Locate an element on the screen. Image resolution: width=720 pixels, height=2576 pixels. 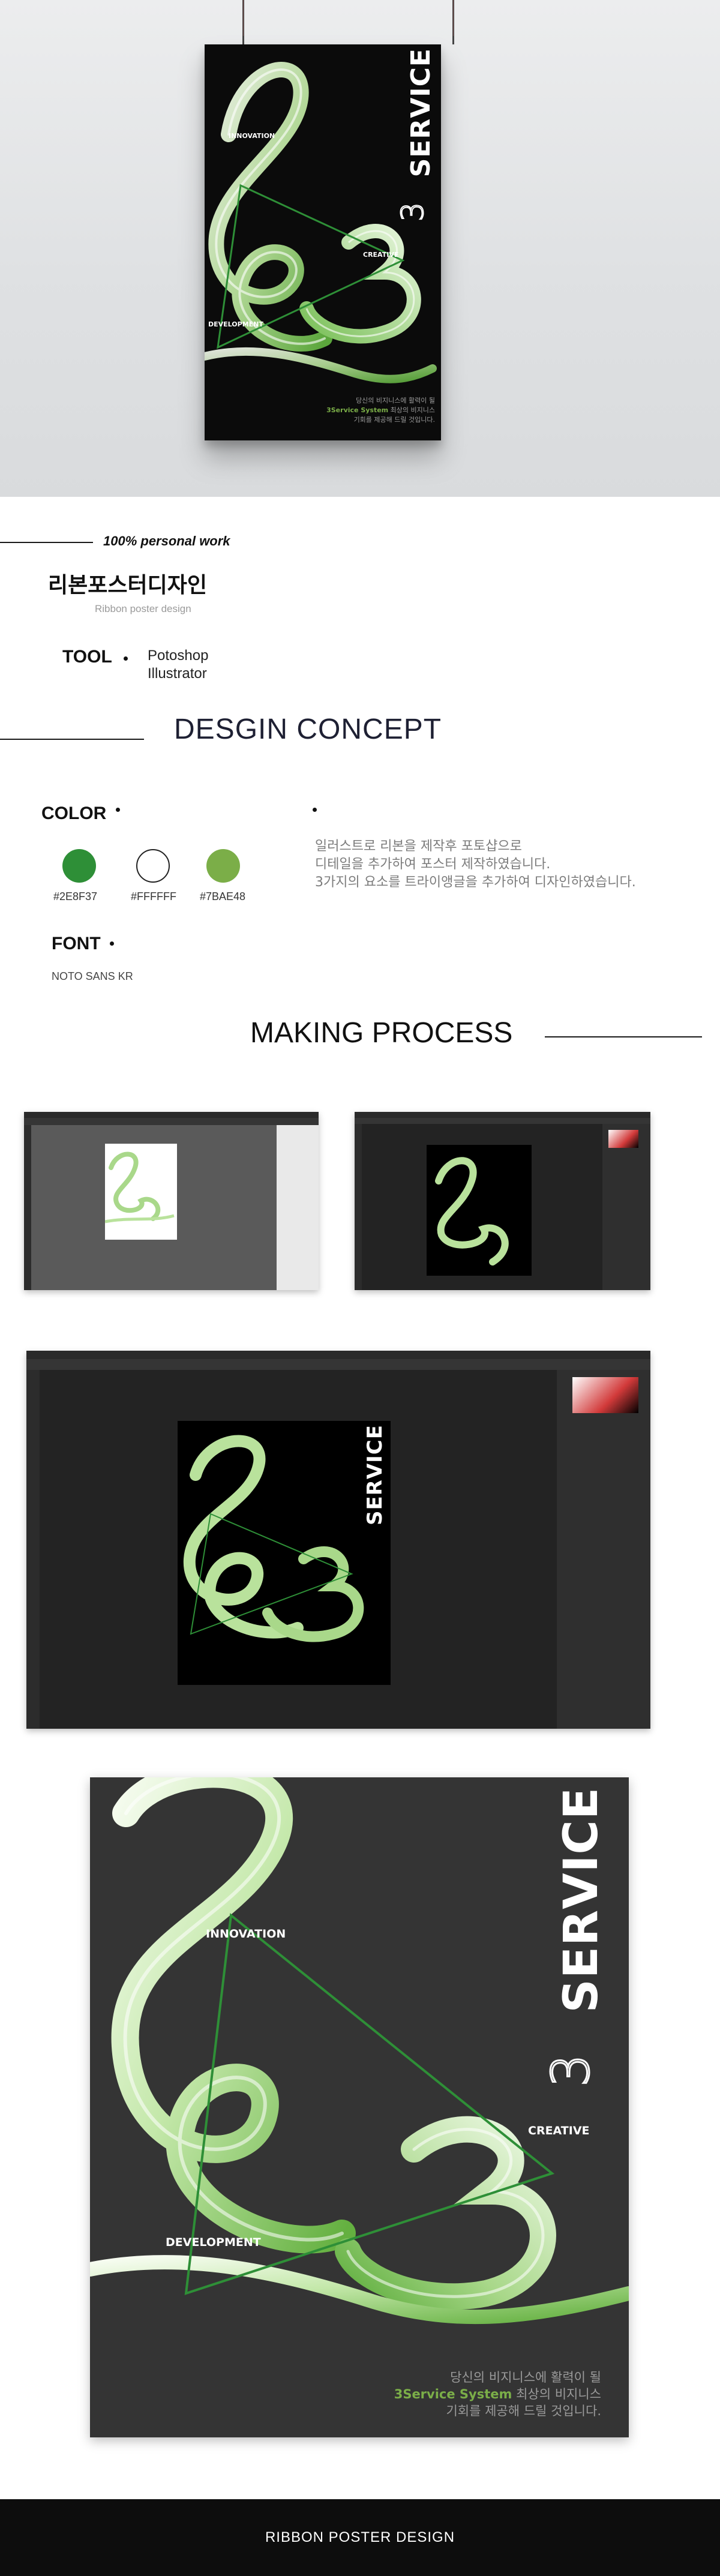
tagline-rule is located at coordinates (46, 542).